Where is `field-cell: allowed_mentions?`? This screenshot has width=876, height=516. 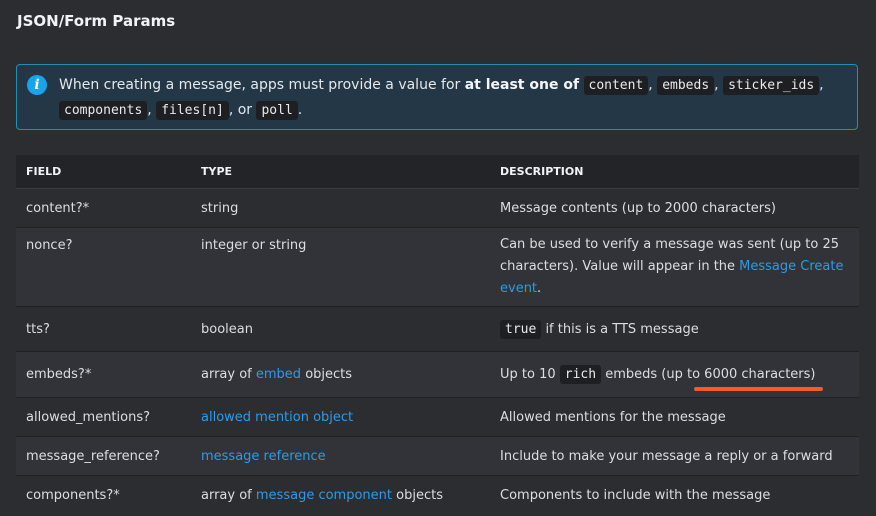 field-cell: allowed_mentions? is located at coordinates (103, 417).